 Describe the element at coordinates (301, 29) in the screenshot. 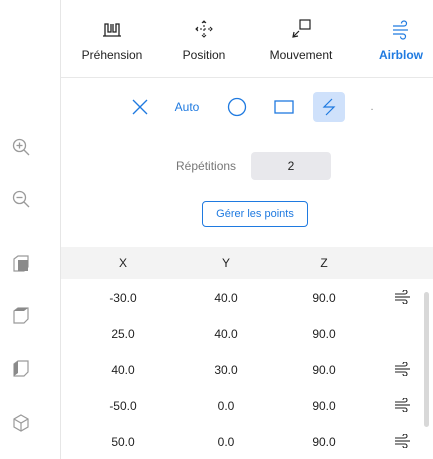

I see `movement-icon` at that location.